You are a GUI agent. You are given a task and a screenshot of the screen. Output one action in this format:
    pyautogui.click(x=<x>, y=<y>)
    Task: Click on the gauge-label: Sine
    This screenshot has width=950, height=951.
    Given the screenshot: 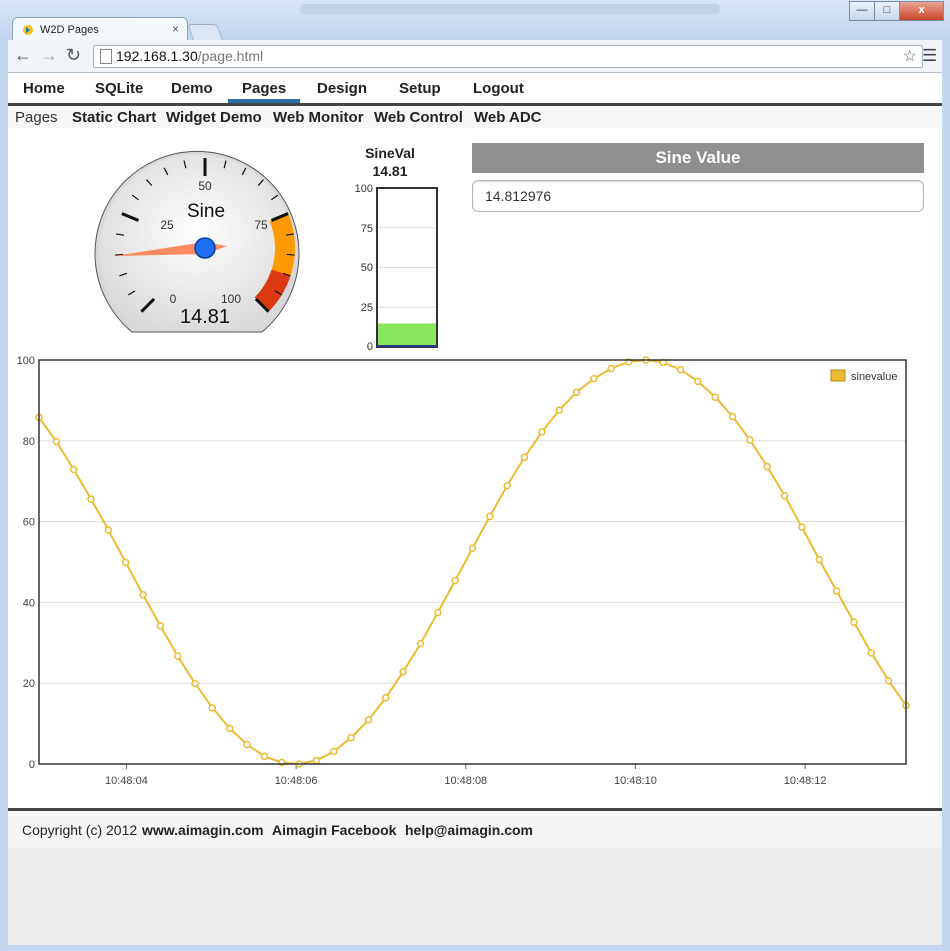 What is the action you would take?
    pyautogui.click(x=206, y=211)
    